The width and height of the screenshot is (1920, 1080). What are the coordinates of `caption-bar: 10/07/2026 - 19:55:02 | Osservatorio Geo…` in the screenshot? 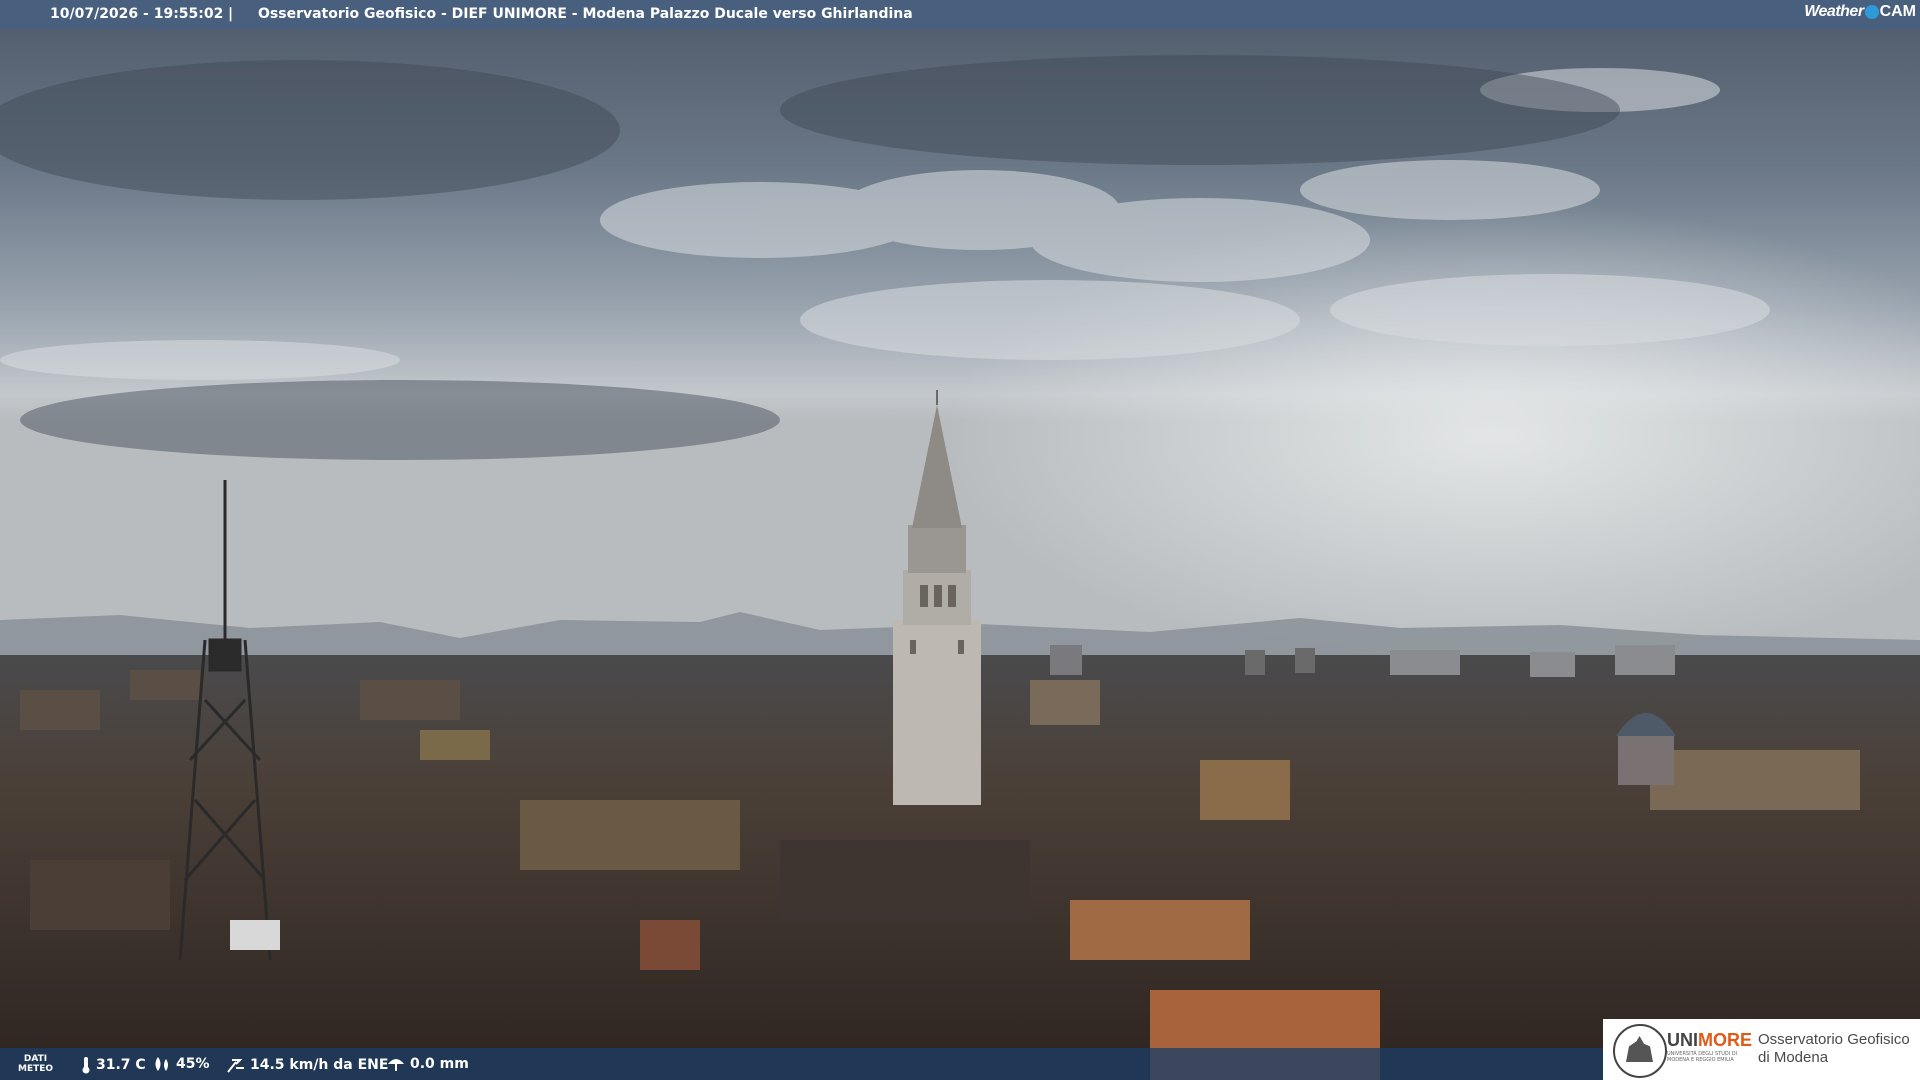 It's located at (960, 14).